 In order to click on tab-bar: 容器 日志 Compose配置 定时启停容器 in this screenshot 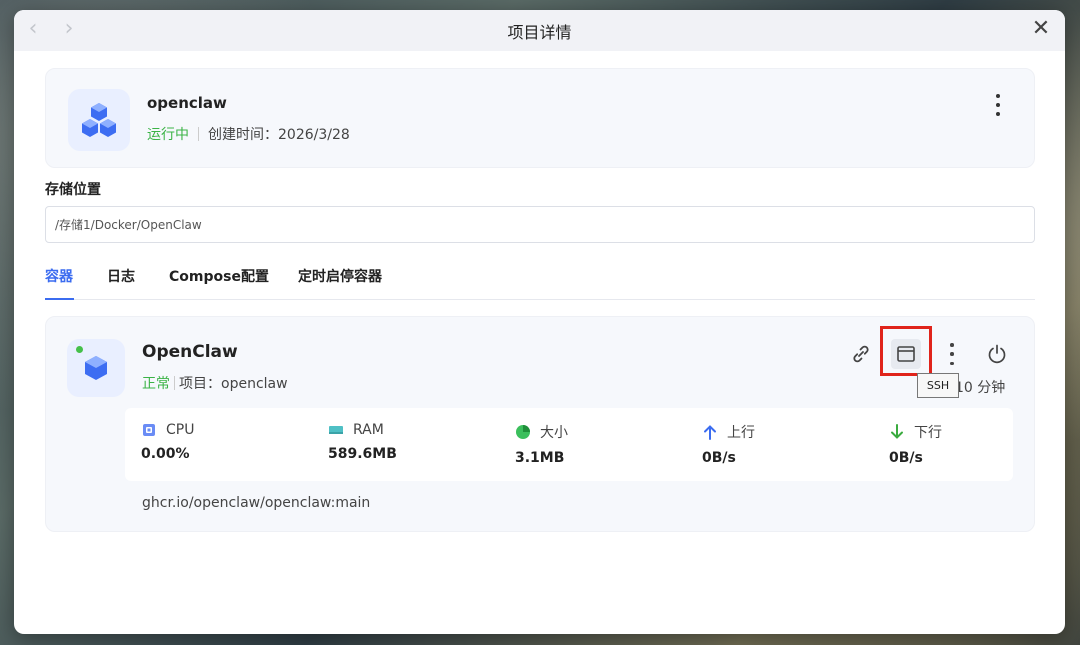, I will do `click(540, 281)`.